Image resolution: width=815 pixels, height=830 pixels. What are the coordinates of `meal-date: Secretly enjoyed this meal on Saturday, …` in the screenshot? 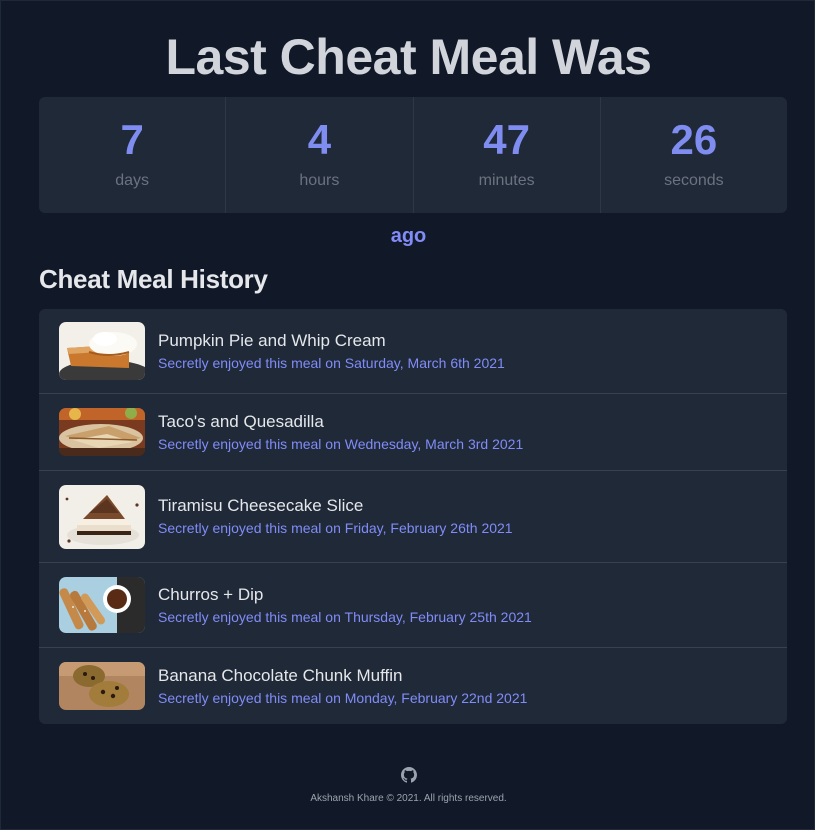 It's located at (331, 362).